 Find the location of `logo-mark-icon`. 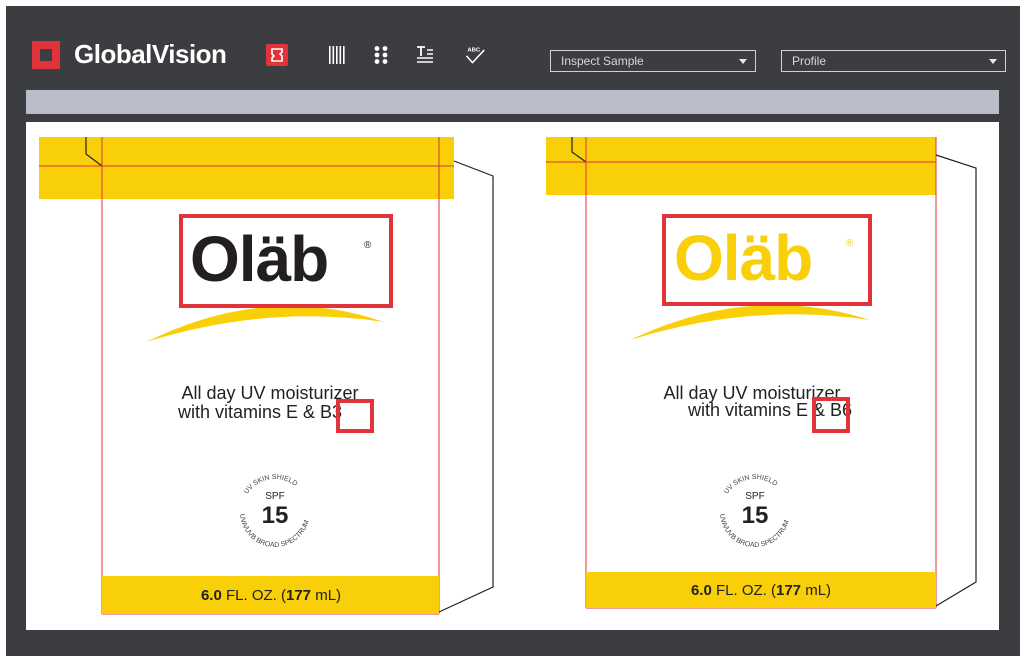

logo-mark-icon is located at coordinates (46, 54).